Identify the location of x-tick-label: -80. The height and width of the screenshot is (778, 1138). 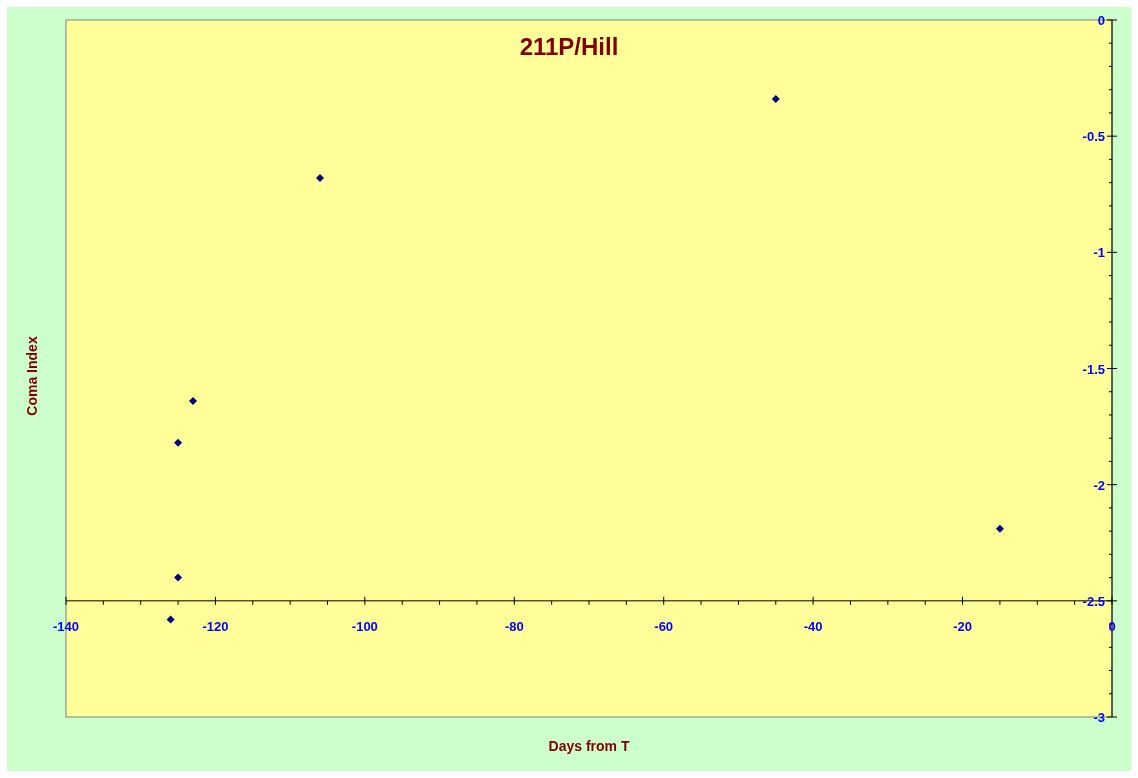
(514, 626).